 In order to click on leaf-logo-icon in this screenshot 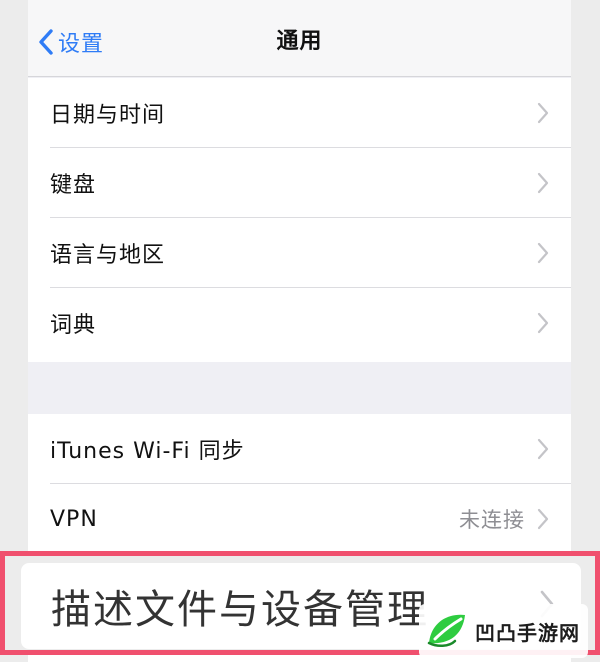, I will do `click(447, 631)`.